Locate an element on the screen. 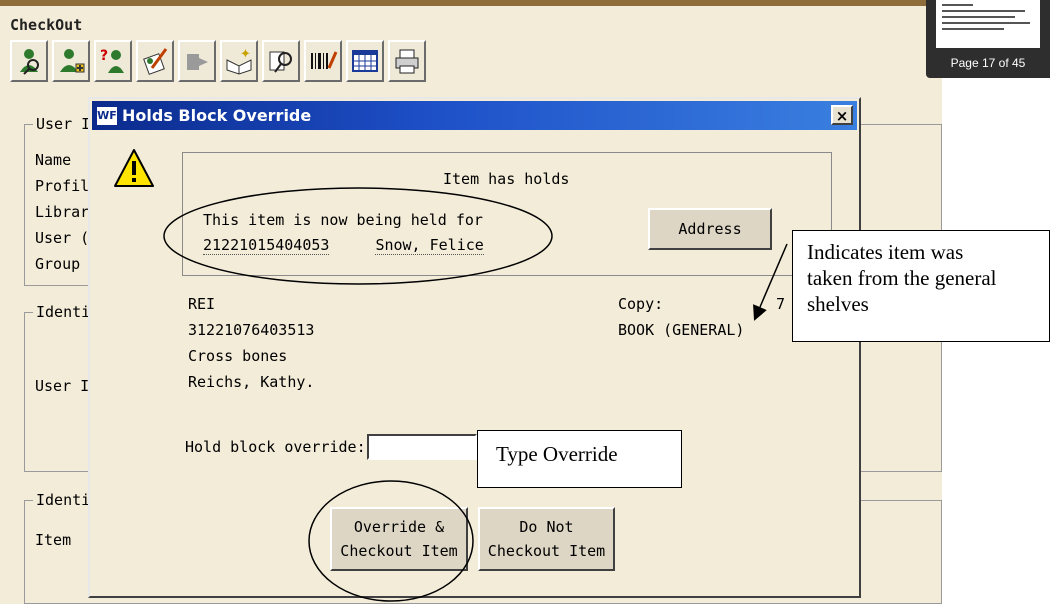 This screenshot has height=604, width=1050. type-override-callout: Type Override is located at coordinates (579, 459).